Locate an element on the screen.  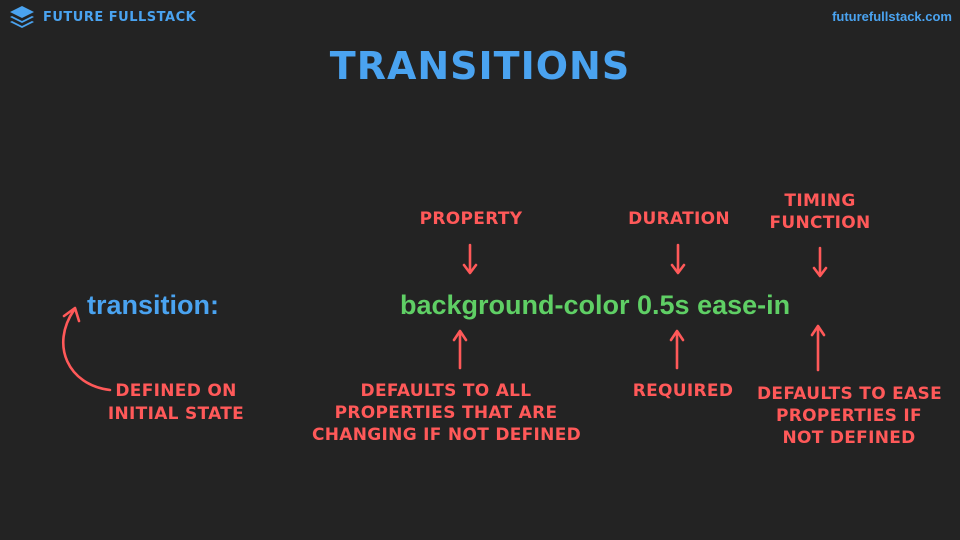
arrow-down-duration is located at coordinates (678, 259).